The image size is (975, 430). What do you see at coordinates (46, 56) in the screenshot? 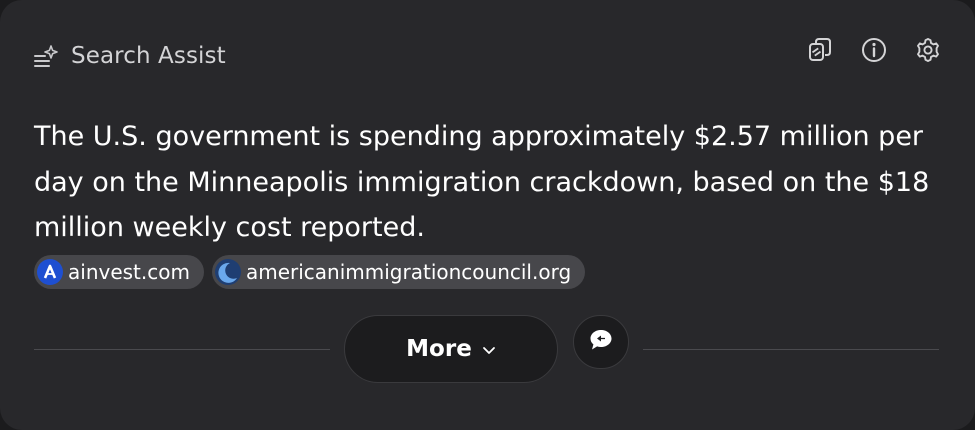
I see `sparkle-list-icon` at bounding box center [46, 56].